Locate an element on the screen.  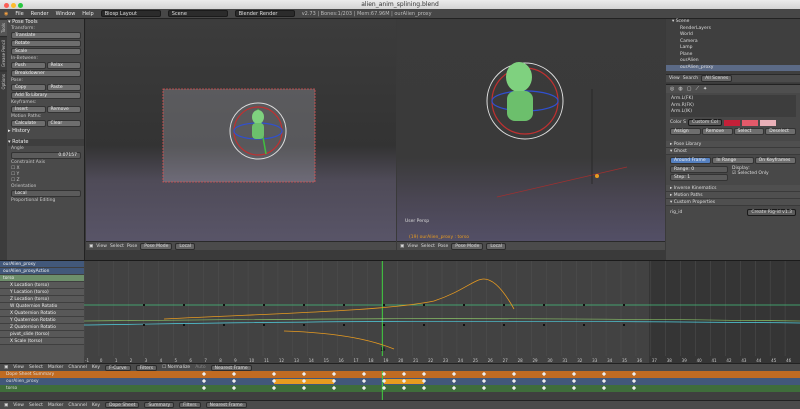
alien-body is located at coordinates (258, 131).